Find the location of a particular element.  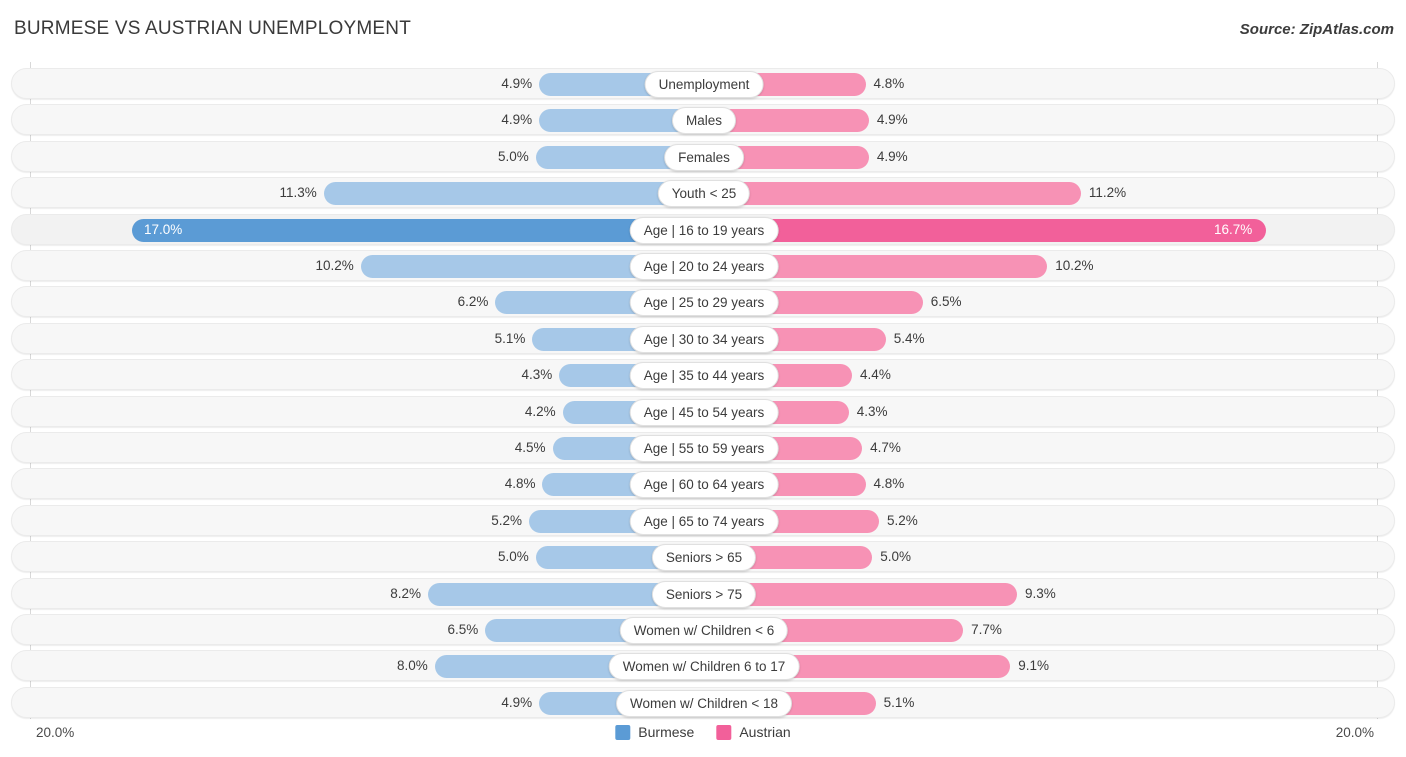

value-label-left: 4.2% is located at coordinates (540, 411).